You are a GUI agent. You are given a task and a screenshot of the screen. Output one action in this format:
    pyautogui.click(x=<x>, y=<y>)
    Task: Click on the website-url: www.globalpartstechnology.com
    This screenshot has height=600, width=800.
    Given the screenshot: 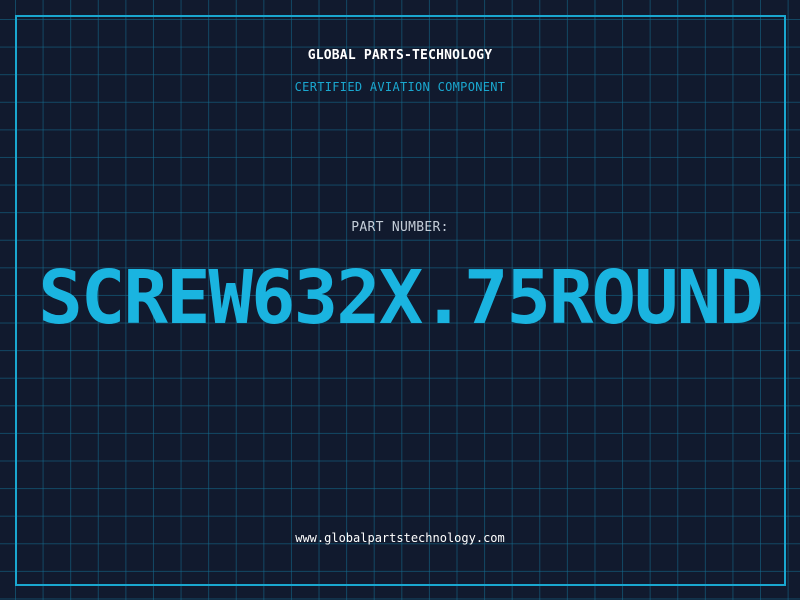 What is the action you would take?
    pyautogui.click(x=400, y=538)
    